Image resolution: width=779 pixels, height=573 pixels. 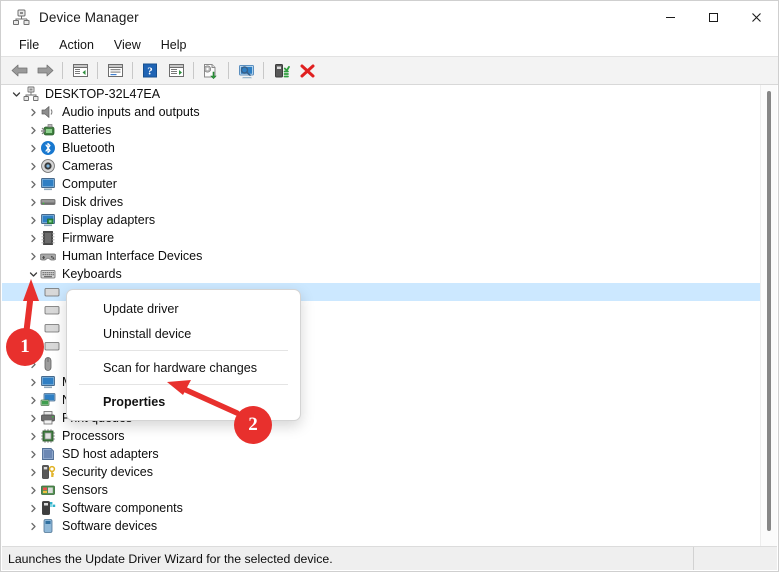 What do you see at coordinates (122, 508) in the screenshot?
I see `tree-label: Software components` at bounding box center [122, 508].